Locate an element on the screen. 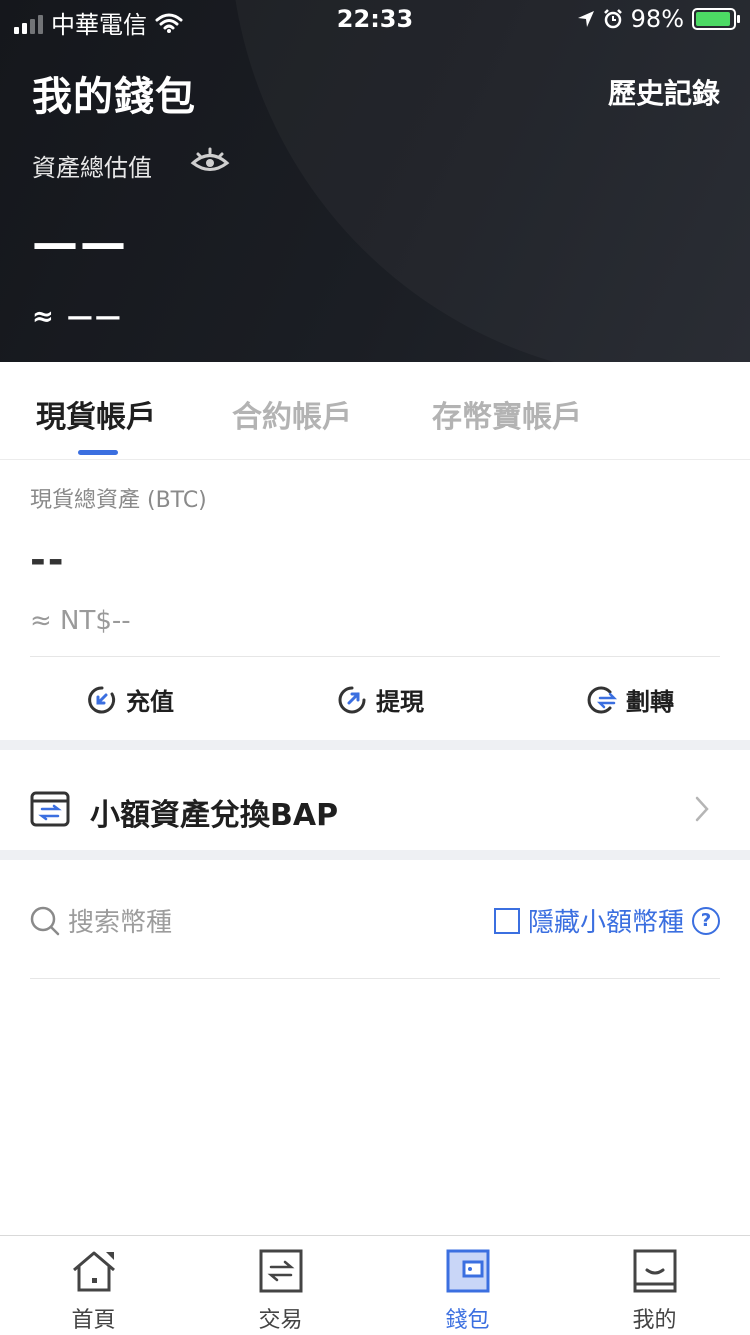 The height and width of the screenshot is (1335, 750). nav-wallet: 錢包 is located at coordinates (467, 1285).